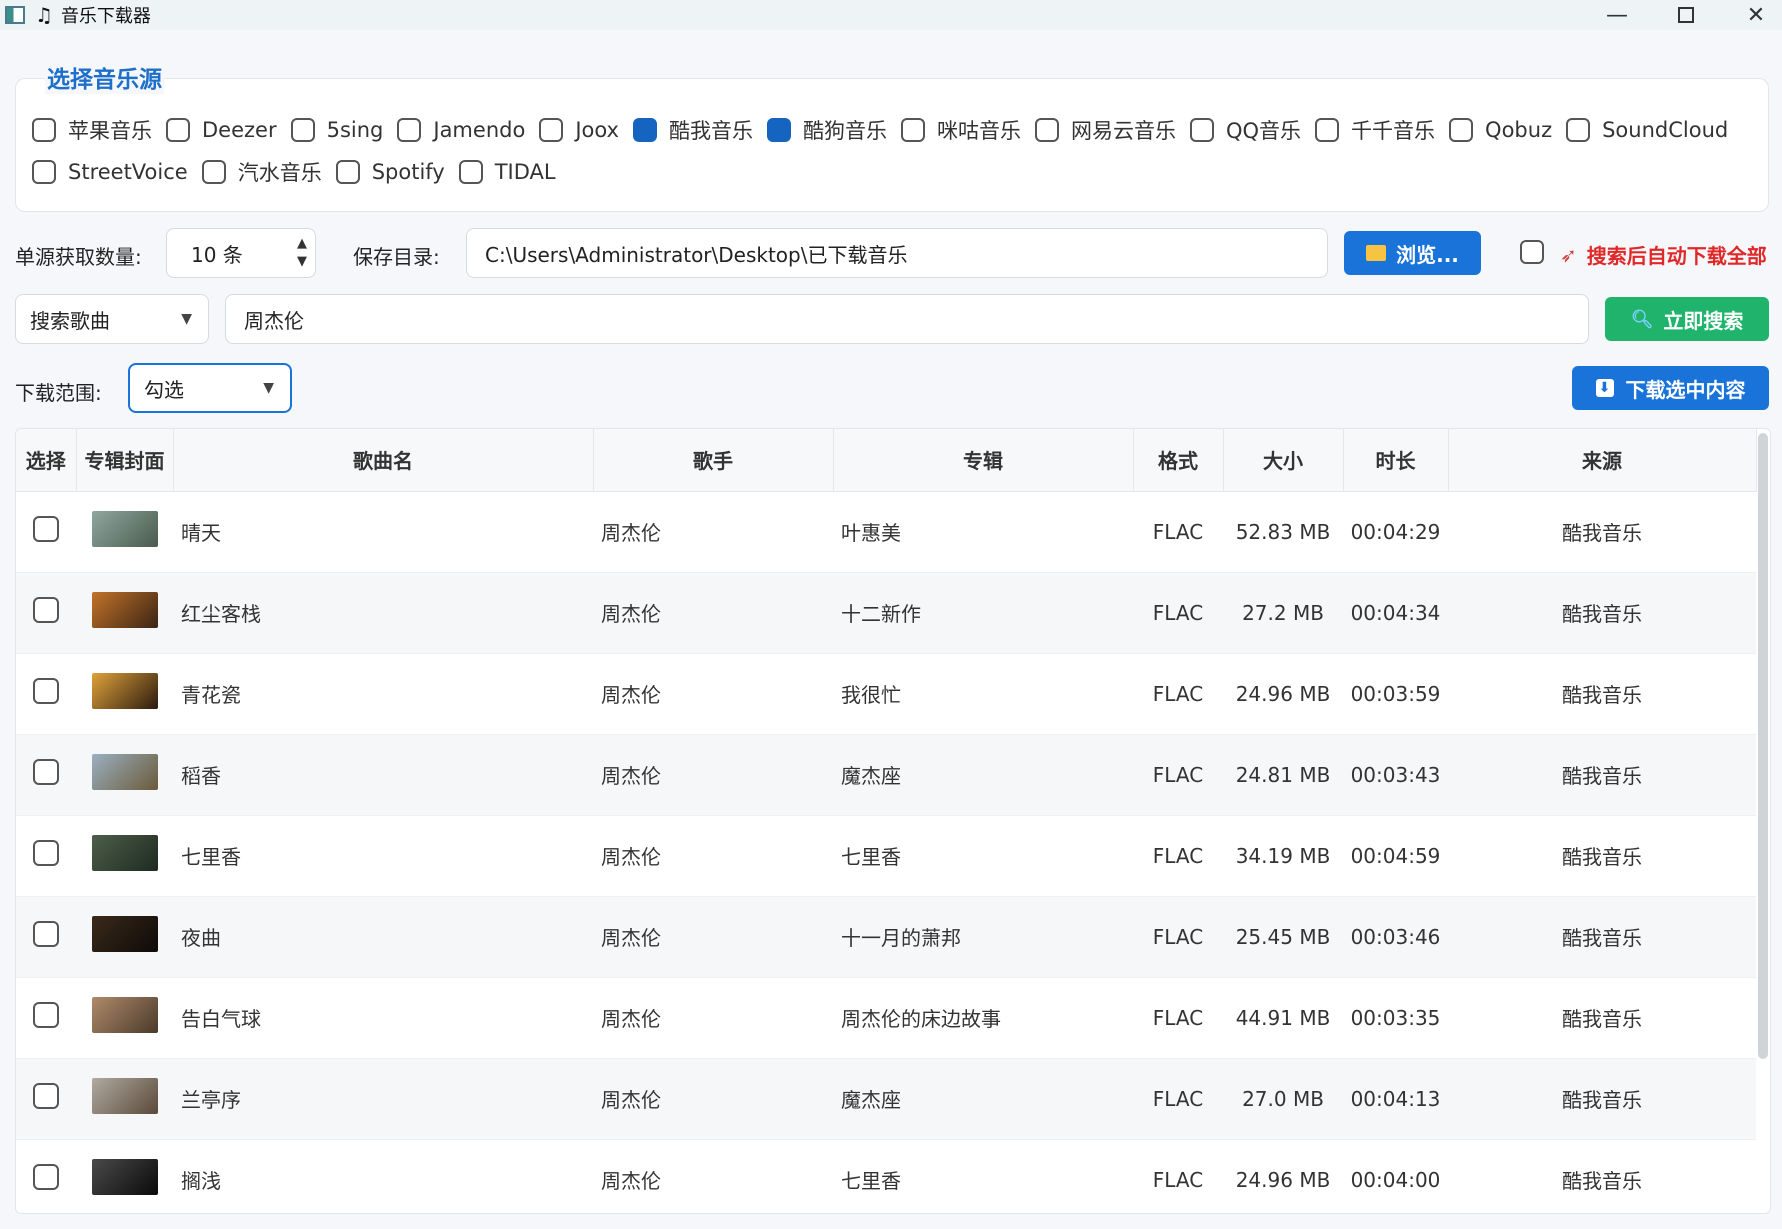 The image size is (1782, 1229). Describe the element at coordinates (110, 172) in the screenshot. I see `source-option: StreetVoice` at that location.